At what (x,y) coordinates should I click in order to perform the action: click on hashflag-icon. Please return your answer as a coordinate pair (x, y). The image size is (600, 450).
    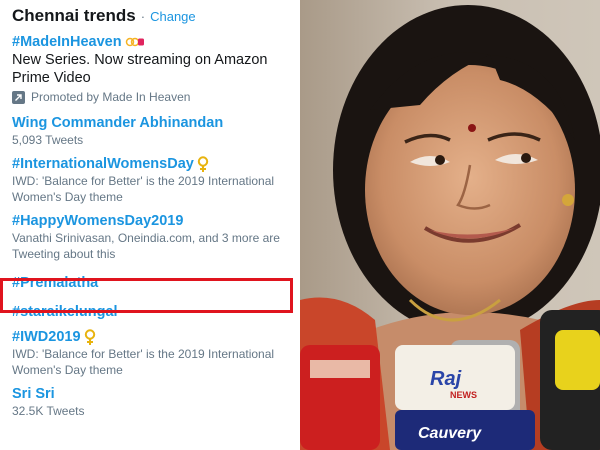
    Looking at the image, I should click on (135, 42).